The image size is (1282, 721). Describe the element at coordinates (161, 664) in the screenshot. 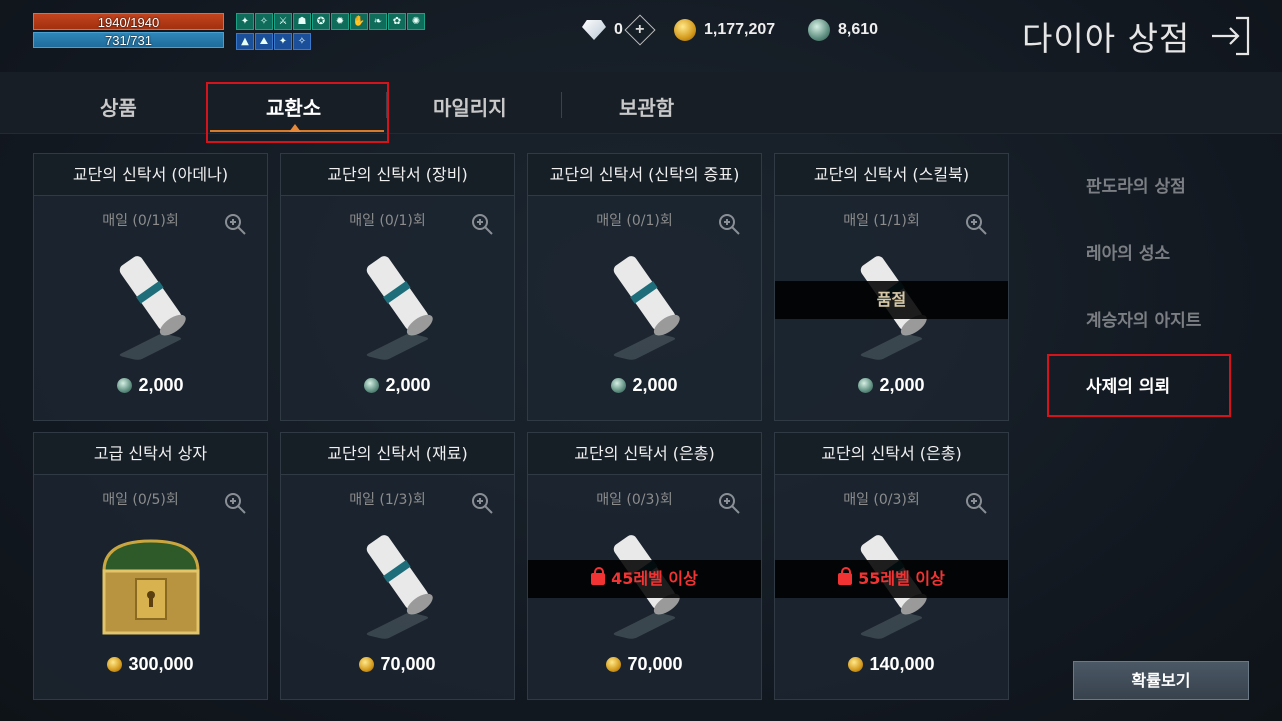

I see `price-value: 300,000` at that location.